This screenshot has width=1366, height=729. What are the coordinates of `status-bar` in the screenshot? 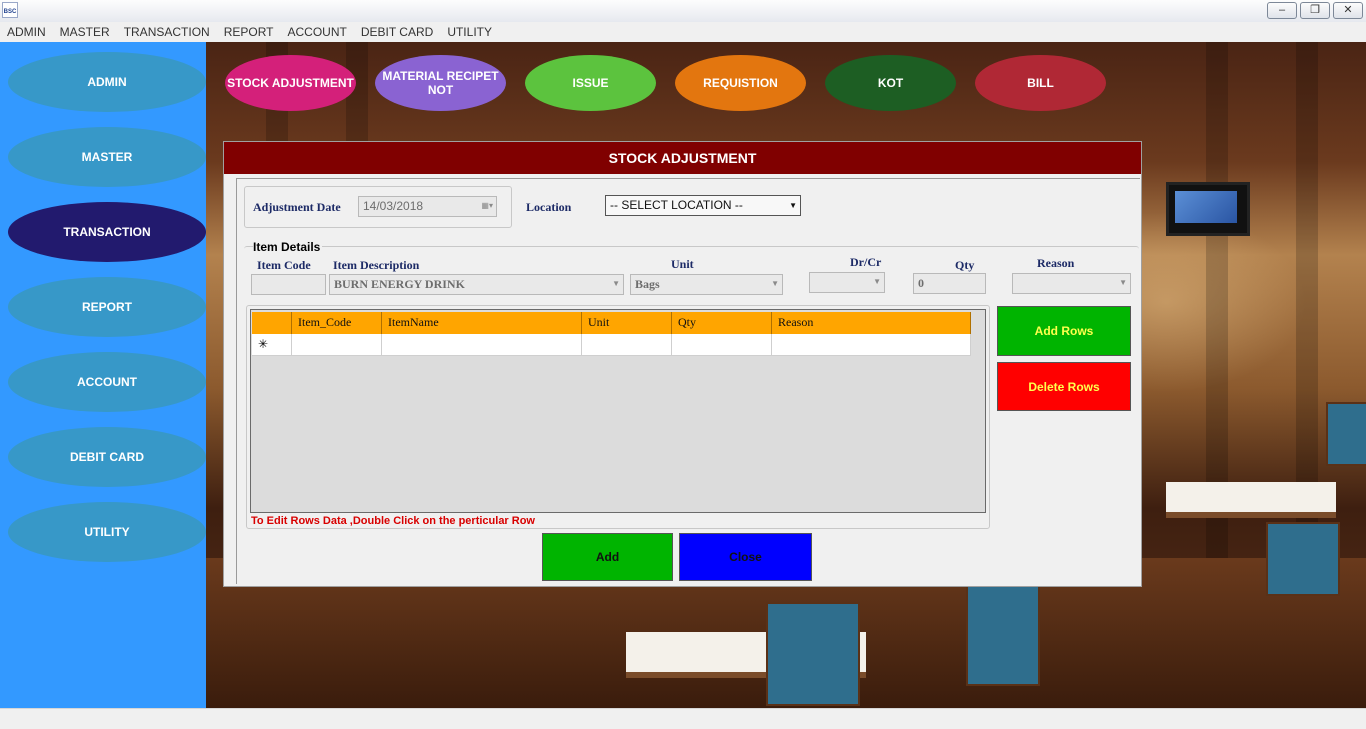 It's located at (683, 718).